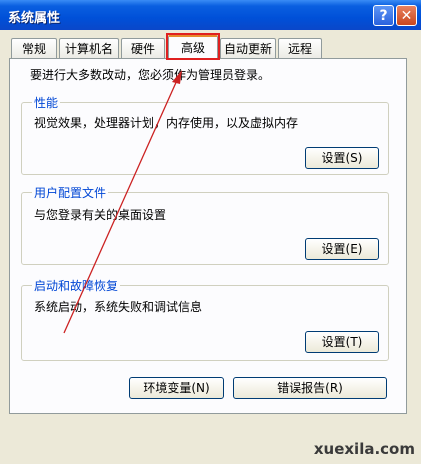 The image size is (421, 464). What do you see at coordinates (143, 48) in the screenshot?
I see `tab-hardware: 硬件` at bounding box center [143, 48].